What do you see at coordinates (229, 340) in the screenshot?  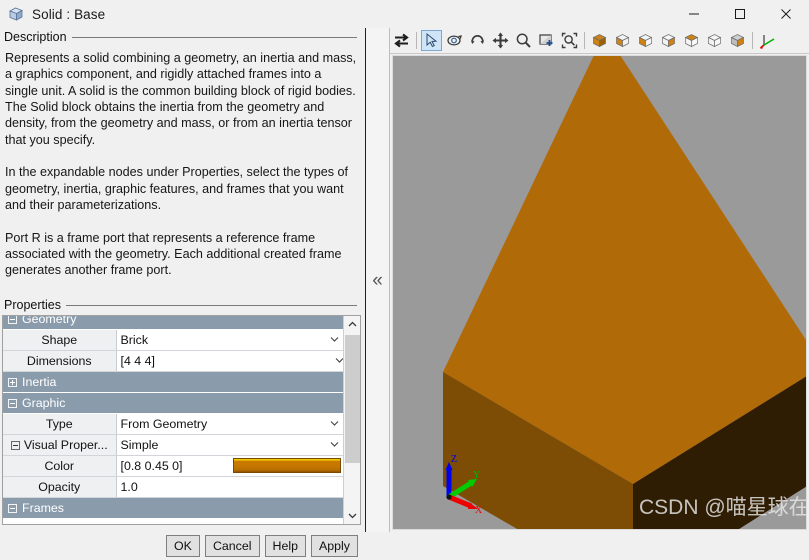 I see `property-value-cell: Brick` at bounding box center [229, 340].